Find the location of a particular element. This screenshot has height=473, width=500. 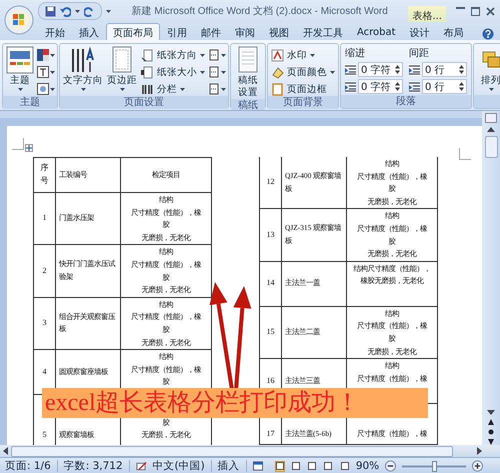

ribbon-tab: 布局 is located at coordinates (453, 31).